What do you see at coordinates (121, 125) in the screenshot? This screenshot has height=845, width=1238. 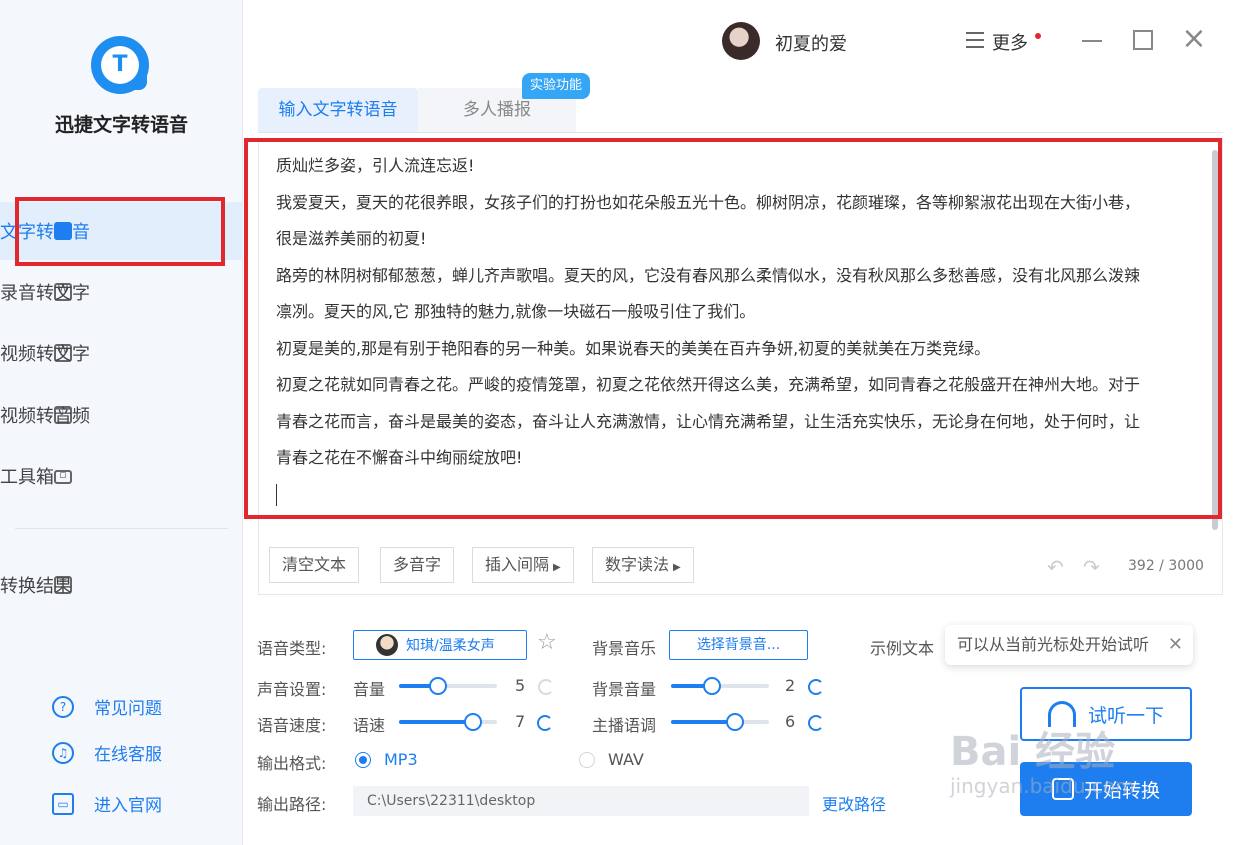 I see `app-name: 迅捷文字转语音` at bounding box center [121, 125].